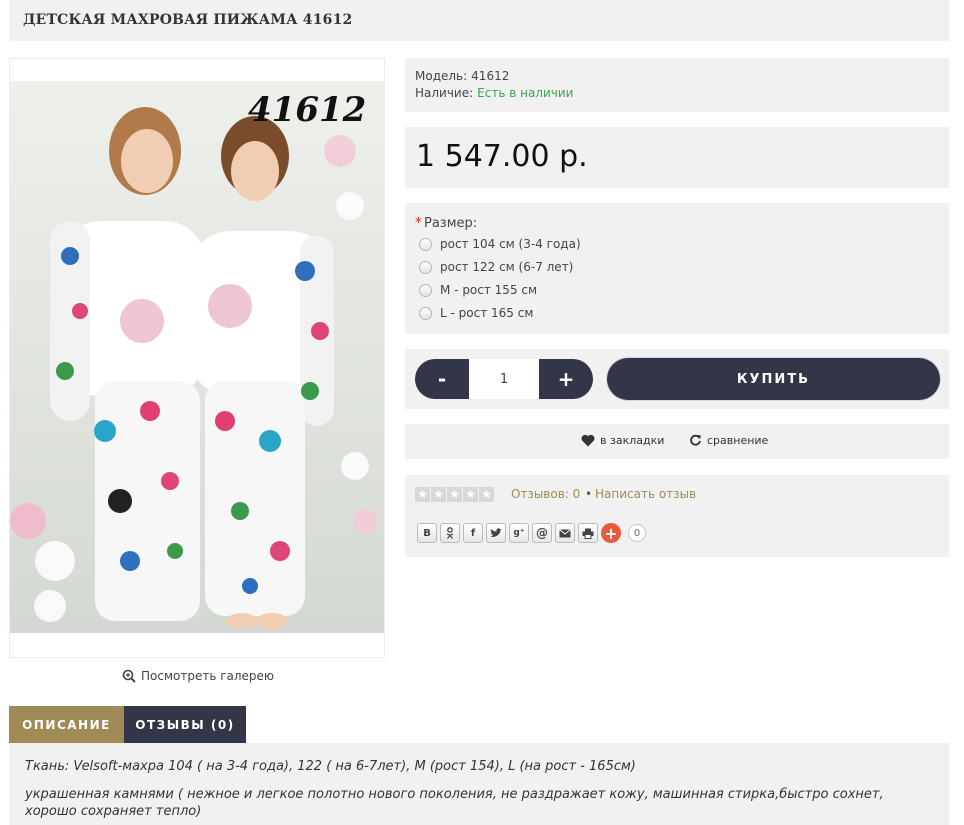 Image resolution: width=964 pixels, height=825 pixels. I want to click on add-to-compare-link: сравнение, so click(728, 440).